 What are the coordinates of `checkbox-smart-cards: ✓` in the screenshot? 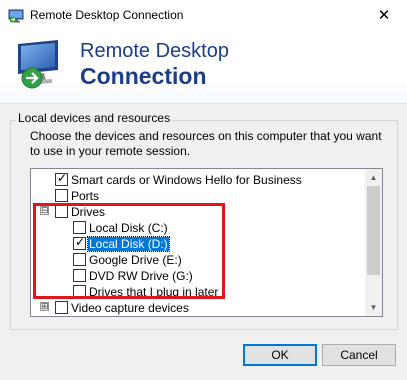 It's located at (61, 178).